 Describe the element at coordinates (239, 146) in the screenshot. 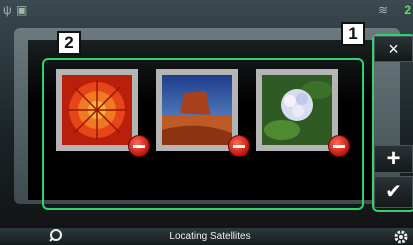

I see `remove-thumbnail-2-button` at that location.